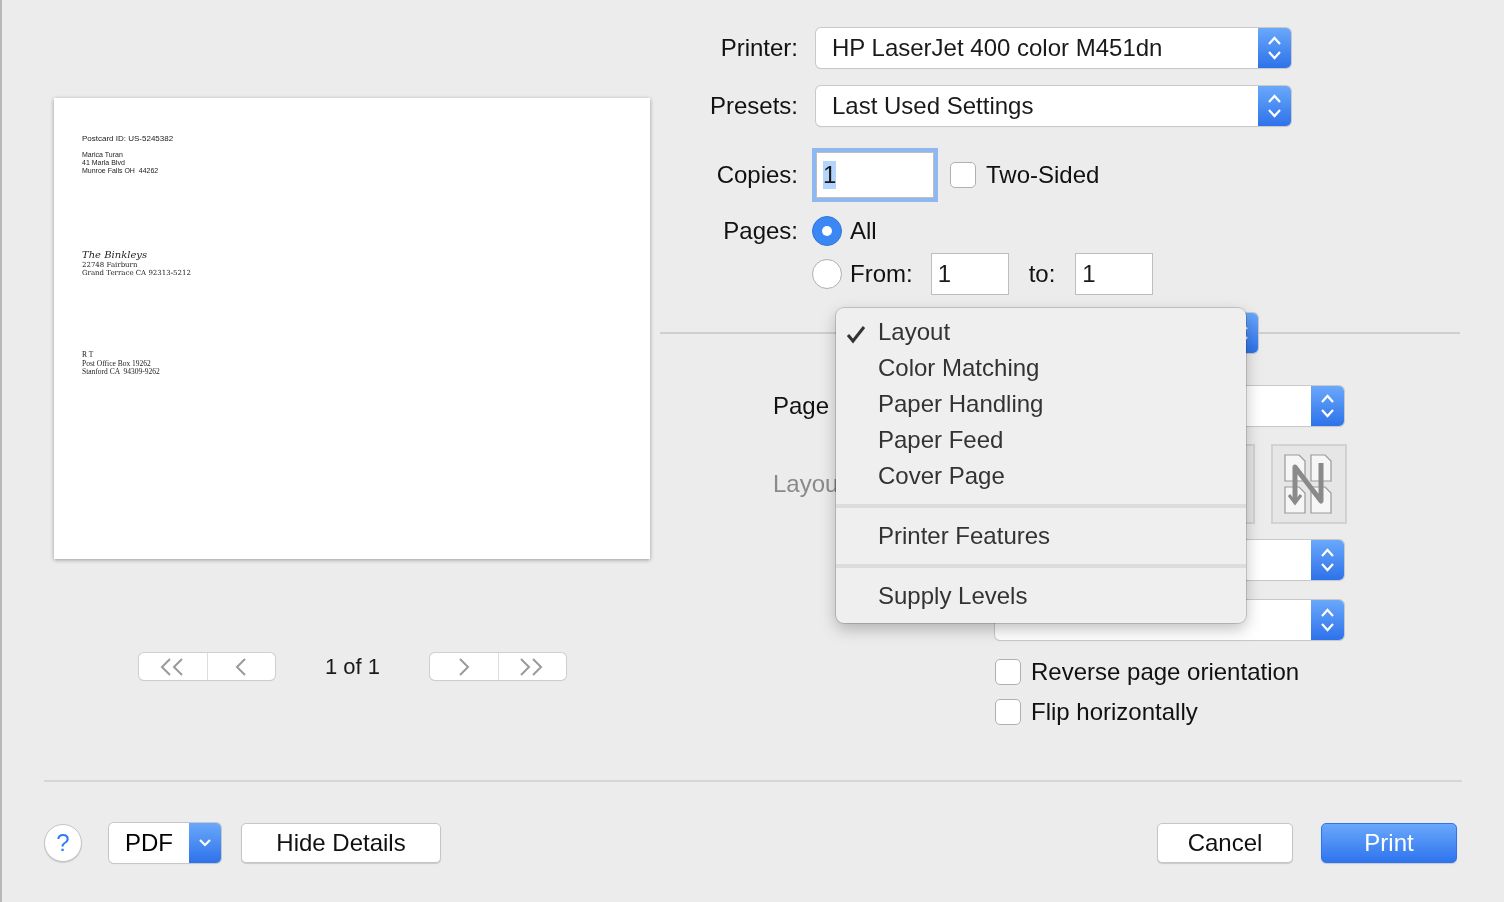 The width and height of the screenshot is (1504, 902). I want to click on address-line: Postcard ID: US-5245382, so click(128, 139).